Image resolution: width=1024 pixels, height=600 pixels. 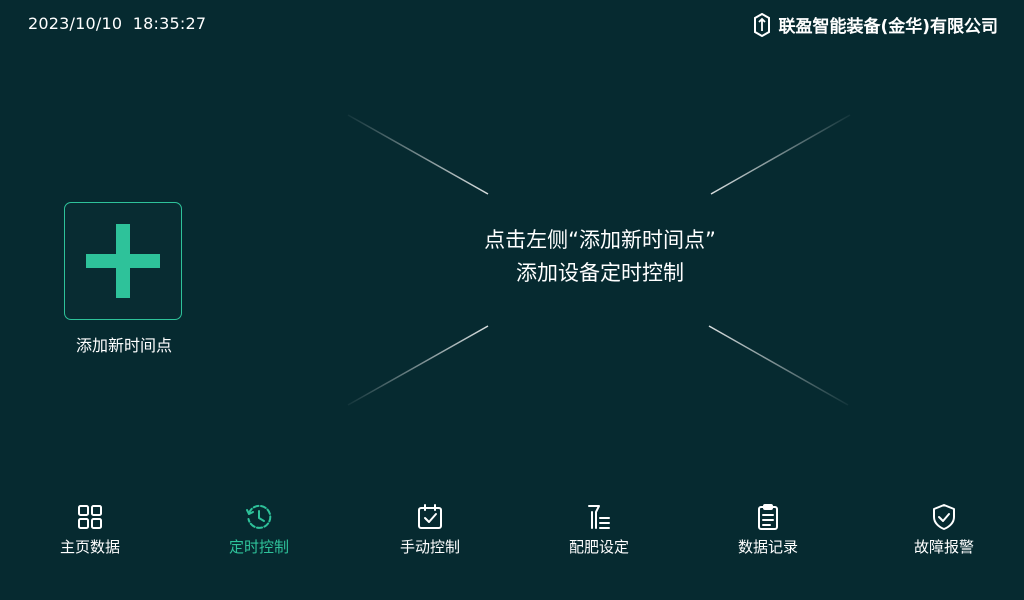 I want to click on nav-label: 故障报警, so click(x=943, y=547).